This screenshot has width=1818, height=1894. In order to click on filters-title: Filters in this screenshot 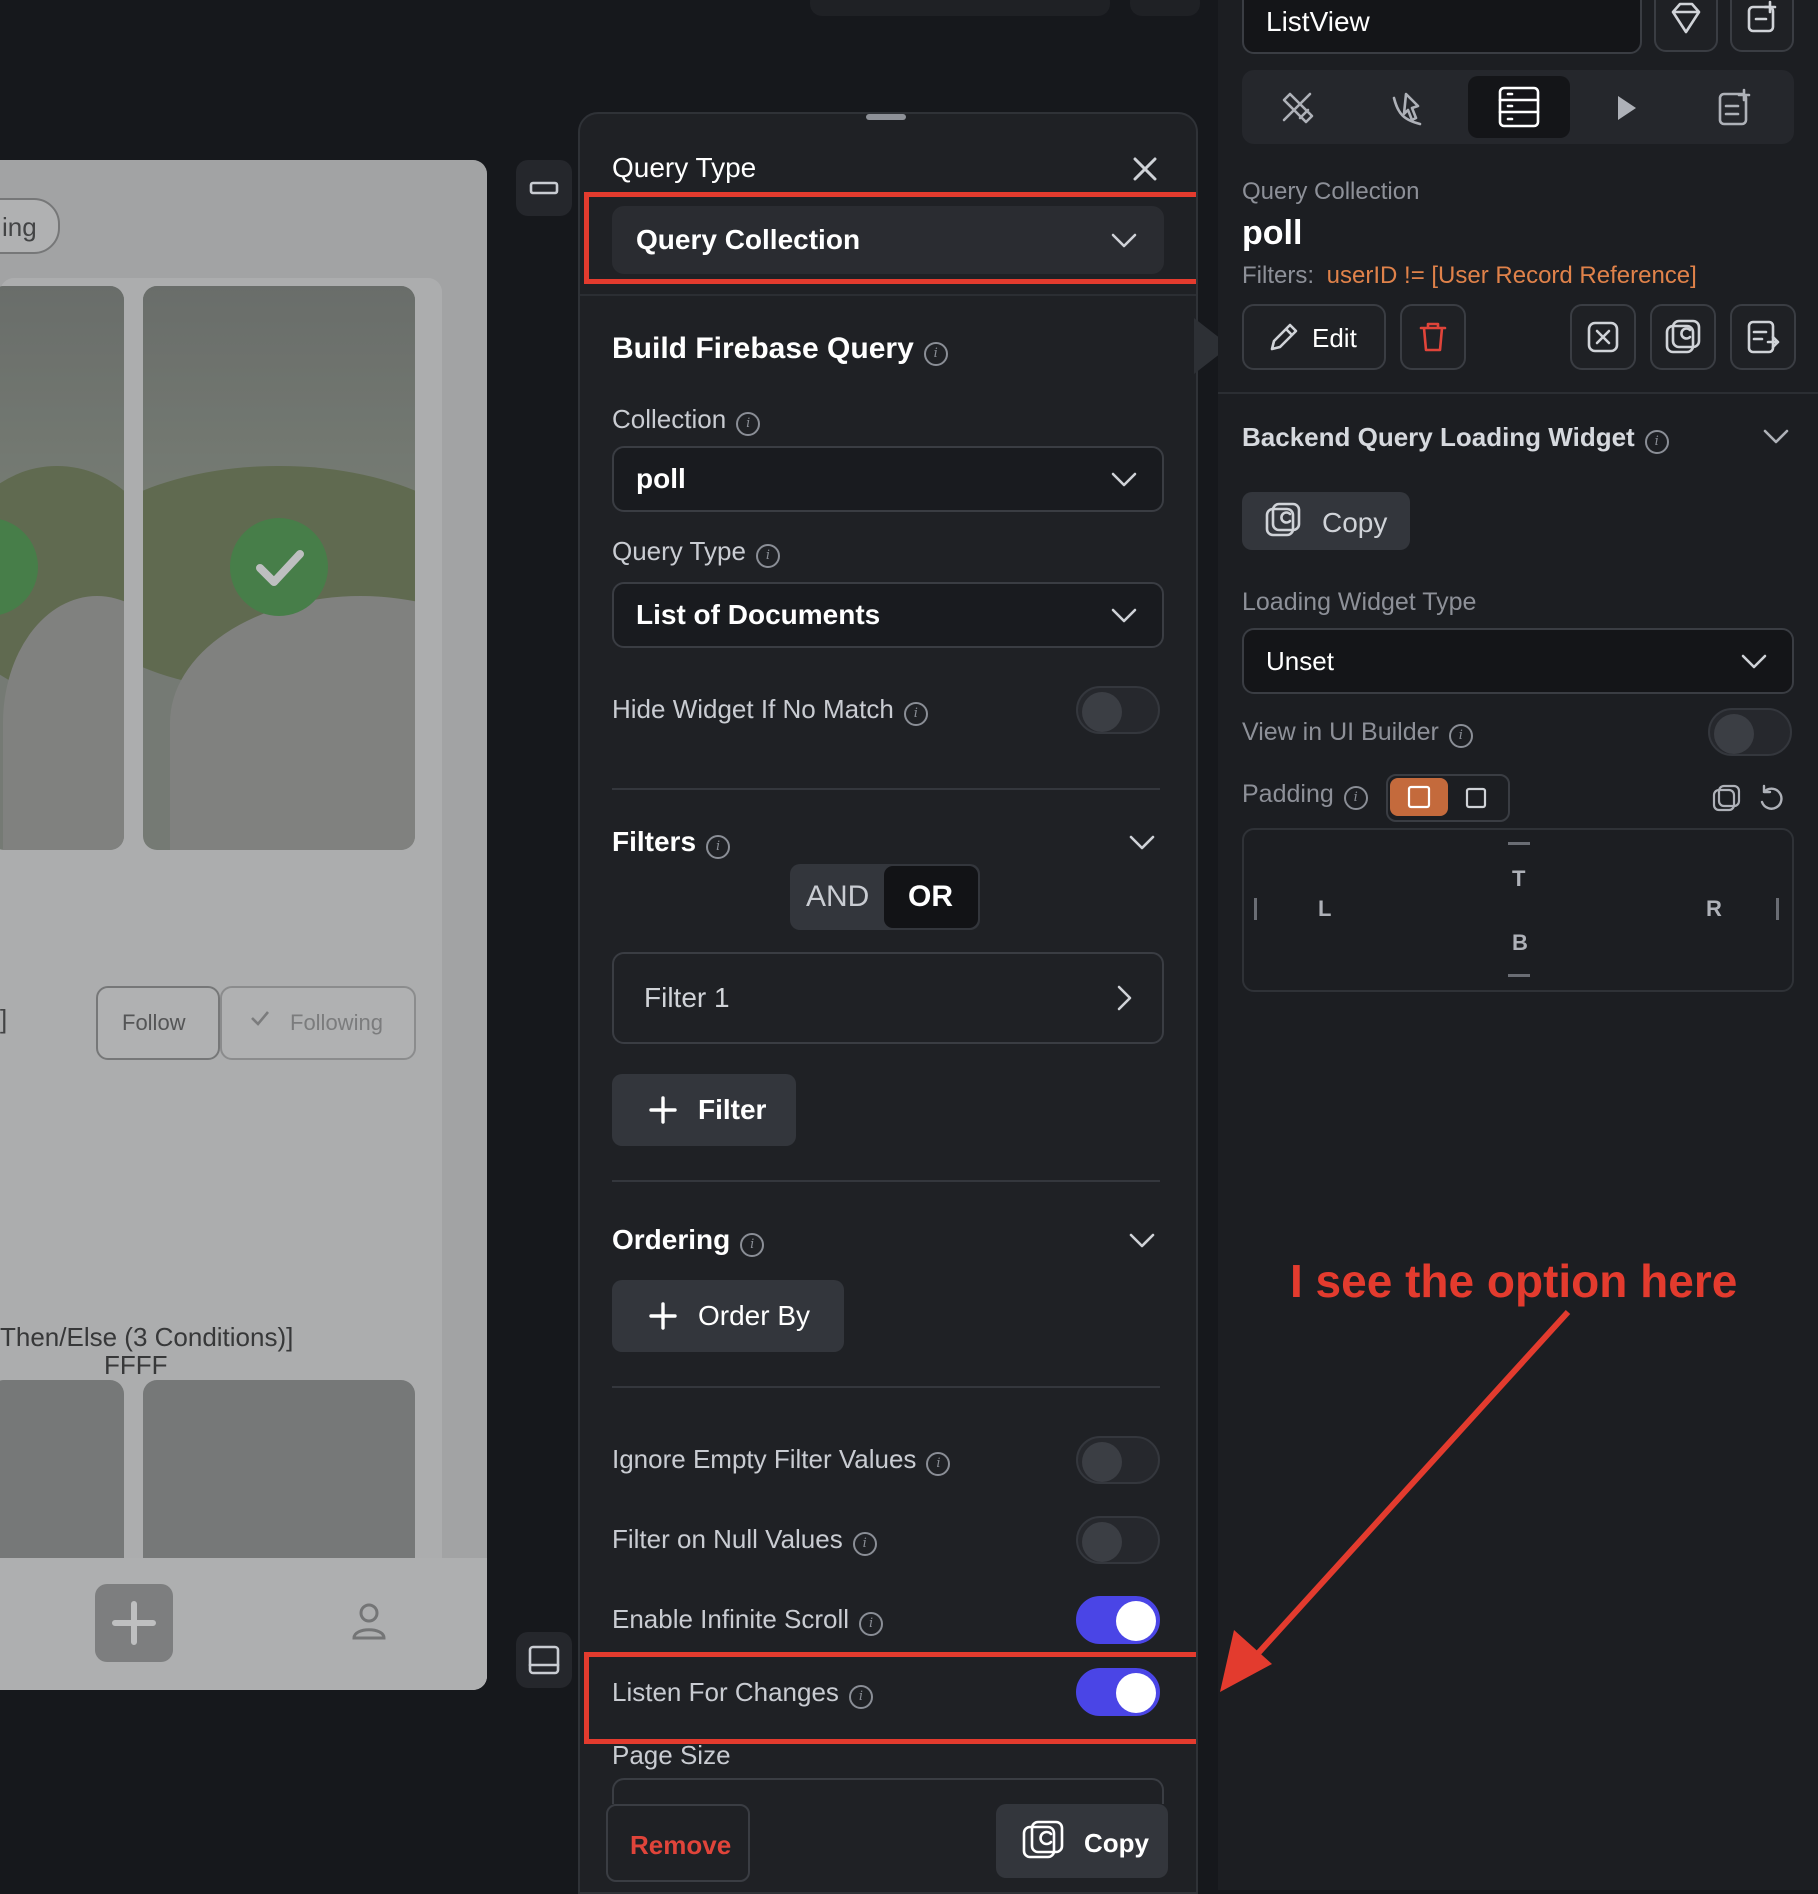, I will do `click(654, 841)`.